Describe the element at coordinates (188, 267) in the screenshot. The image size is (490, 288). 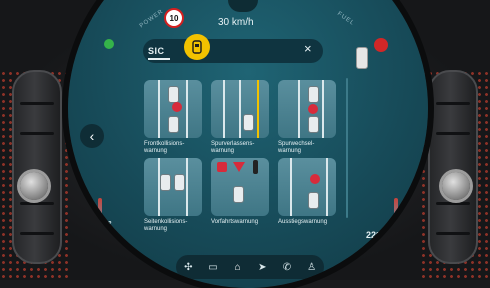
I see `fan-icon: ✣` at that location.